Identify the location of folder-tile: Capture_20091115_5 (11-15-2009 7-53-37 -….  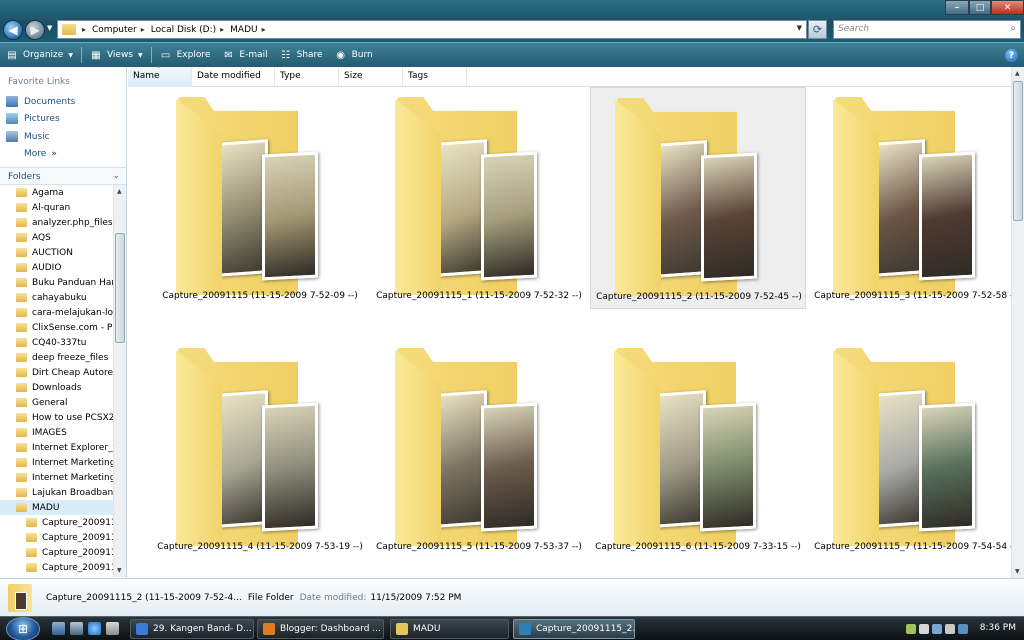
(479, 449).